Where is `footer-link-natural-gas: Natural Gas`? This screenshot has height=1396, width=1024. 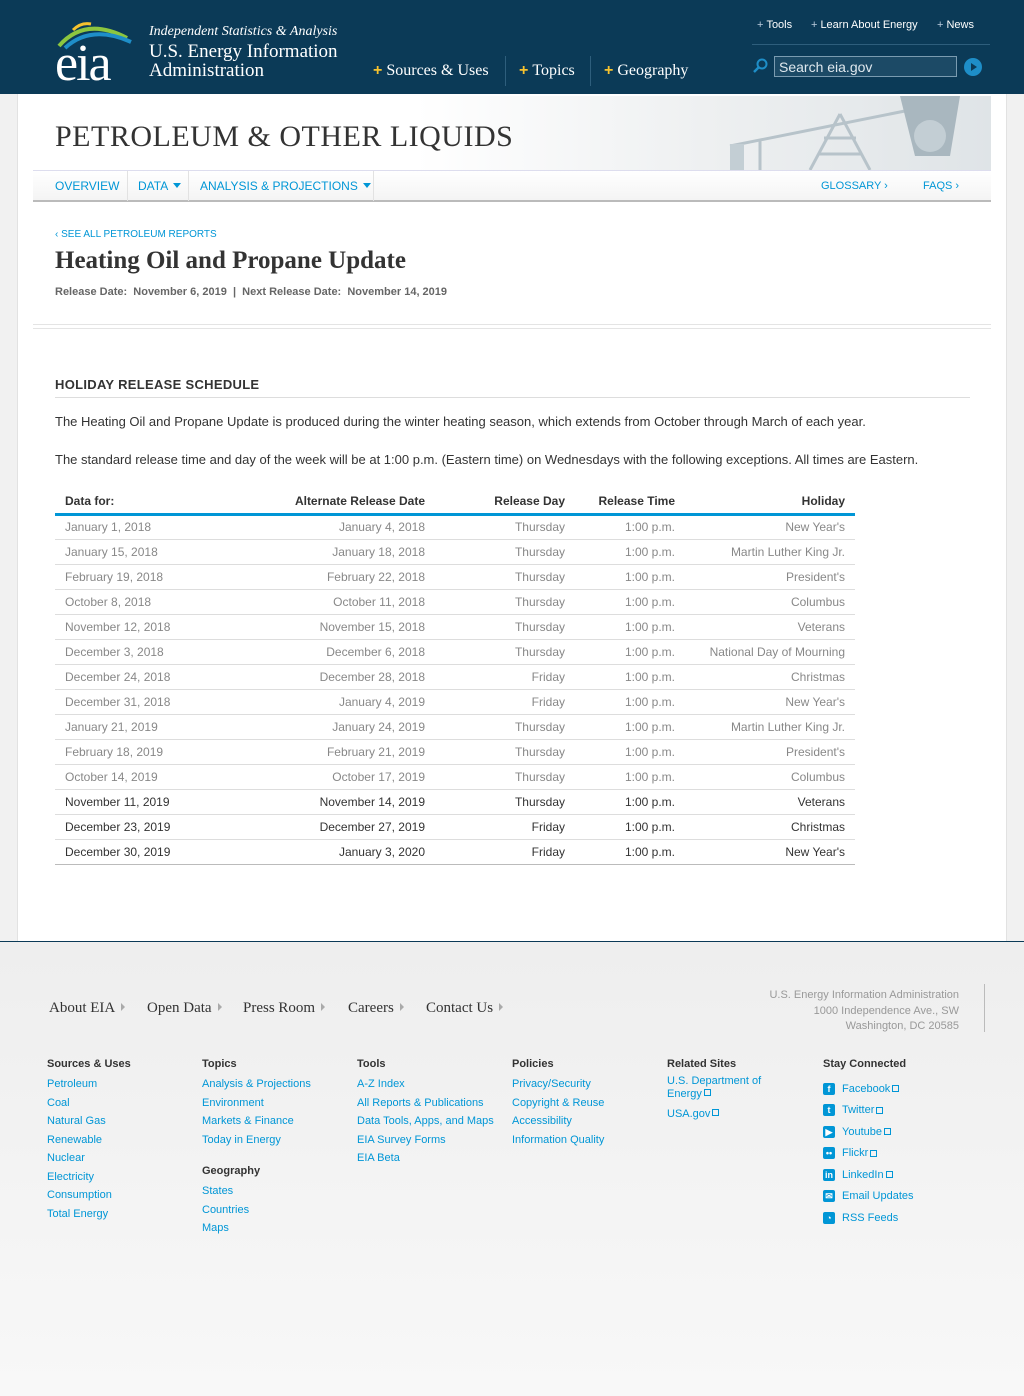
footer-link-natural-gas: Natural Gas is located at coordinates (89, 1121).